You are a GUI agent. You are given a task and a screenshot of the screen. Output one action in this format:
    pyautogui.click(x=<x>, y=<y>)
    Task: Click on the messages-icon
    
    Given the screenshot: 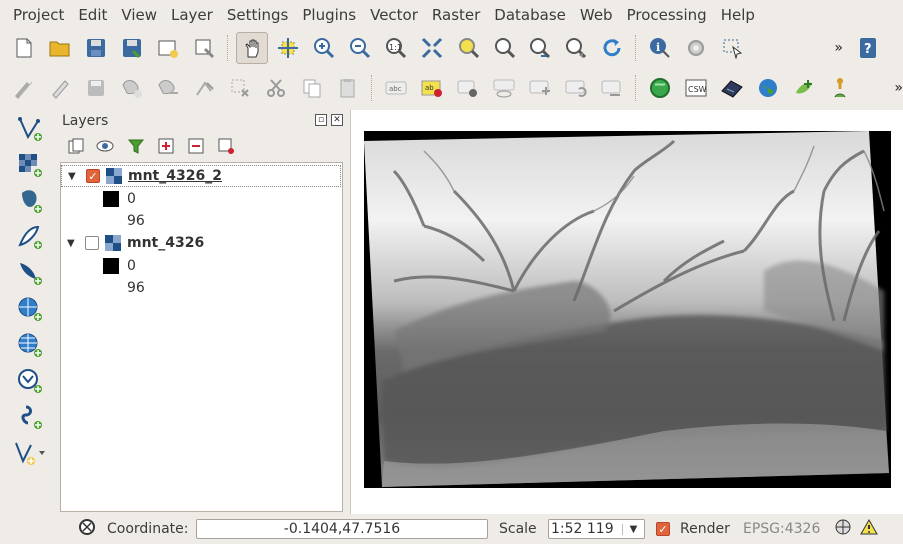 What is the action you would take?
    pyautogui.click(x=87, y=529)
    